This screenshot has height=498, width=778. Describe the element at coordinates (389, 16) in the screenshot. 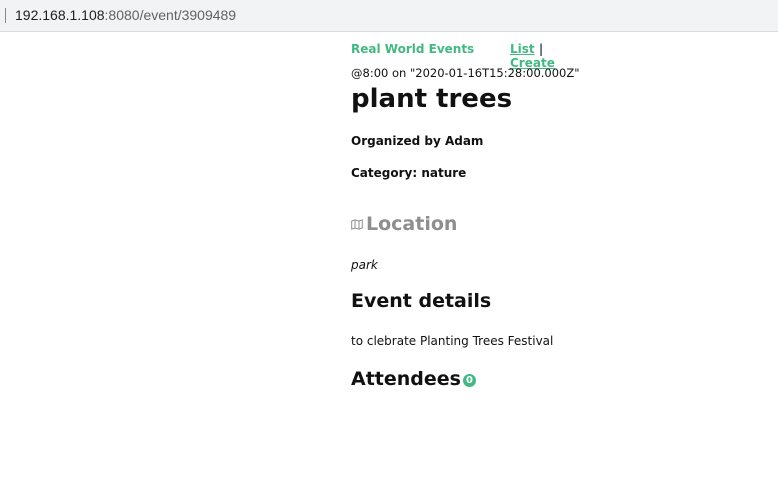

I see `browser-address-bar: 192.168.1.108:8080/event/3909489` at that location.